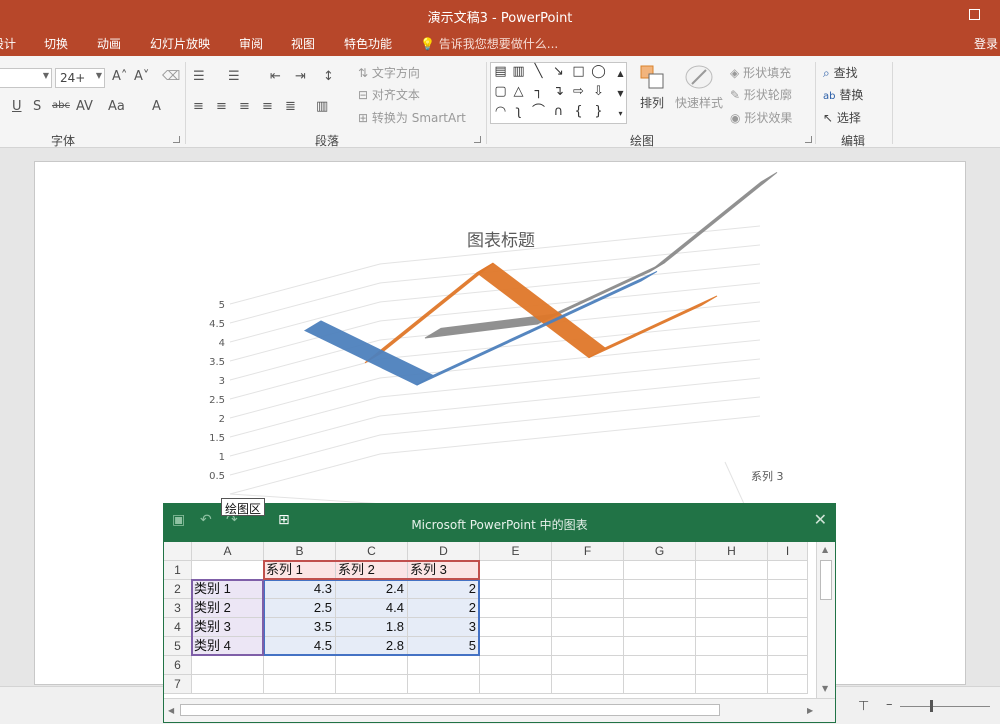  I want to click on shape-effects-button: ◉ 形状效果, so click(761, 117).